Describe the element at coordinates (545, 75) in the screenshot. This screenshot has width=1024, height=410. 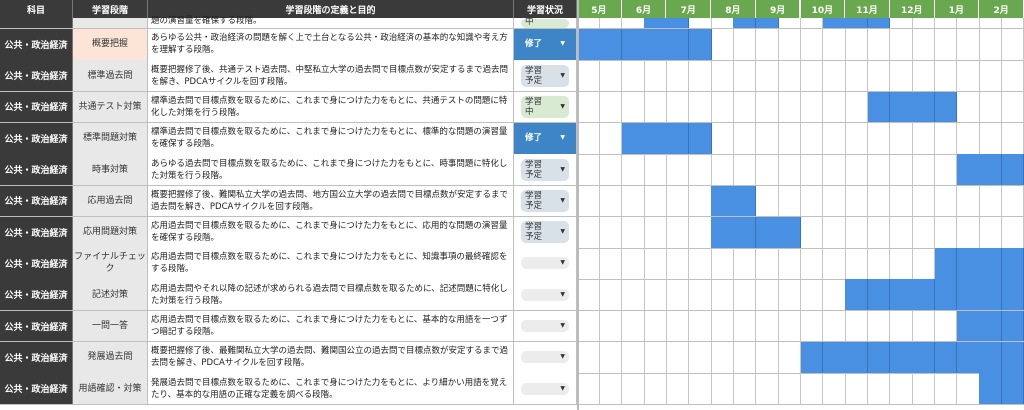
I see `status-dropdown: 学習予定 ▼` at that location.